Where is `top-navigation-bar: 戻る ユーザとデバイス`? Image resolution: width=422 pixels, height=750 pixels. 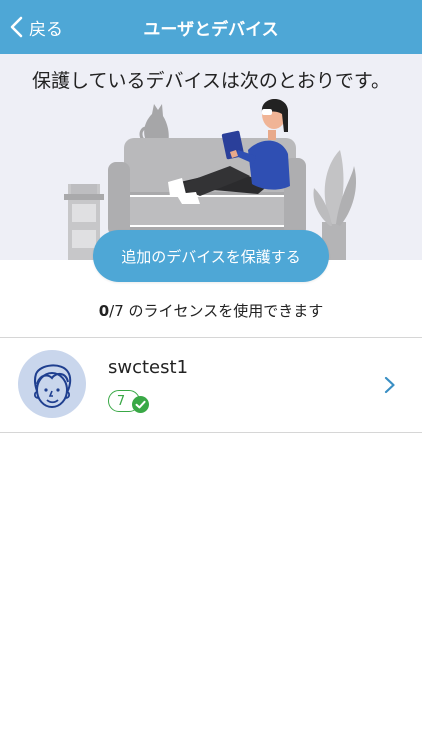 top-navigation-bar: 戻る ユーザとデバイス is located at coordinates (211, 27).